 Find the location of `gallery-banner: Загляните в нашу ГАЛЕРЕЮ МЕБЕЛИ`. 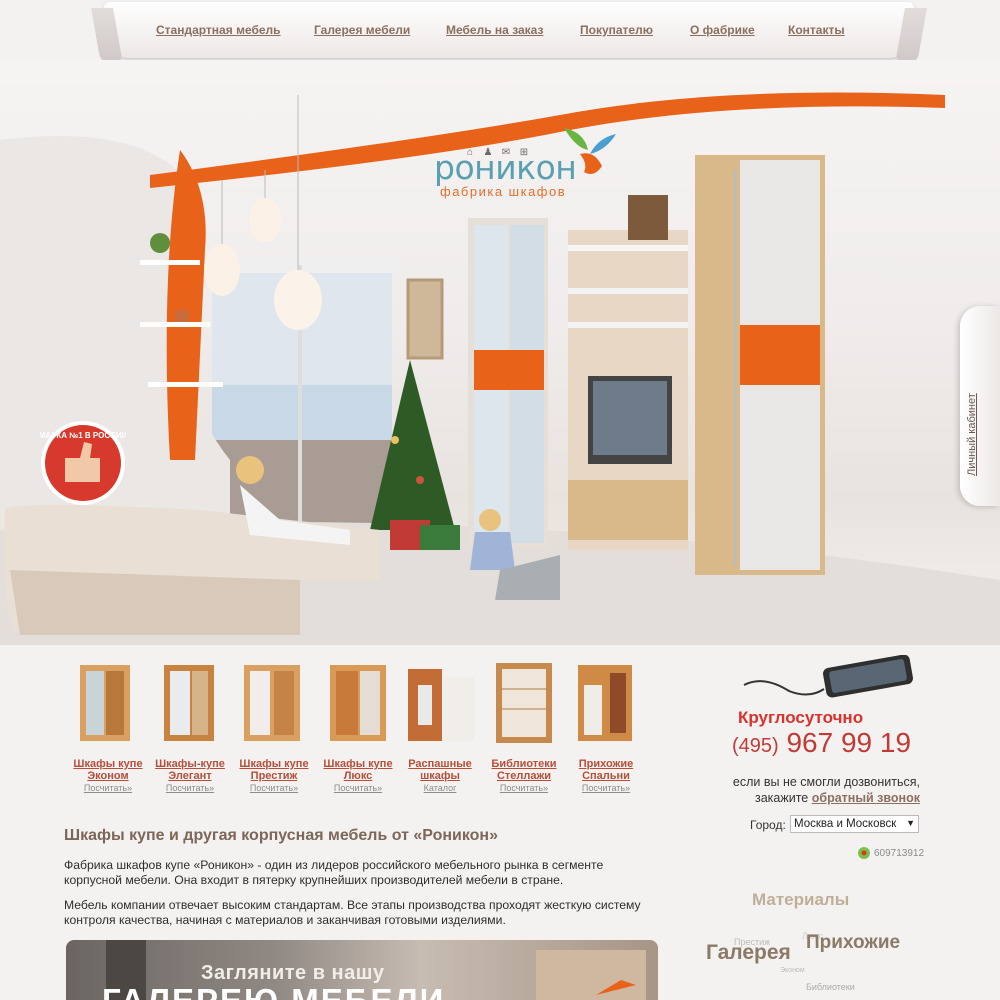

gallery-banner: Загляните в нашу ГАЛЕРЕЮ МЕБЕЛИ is located at coordinates (362, 970).